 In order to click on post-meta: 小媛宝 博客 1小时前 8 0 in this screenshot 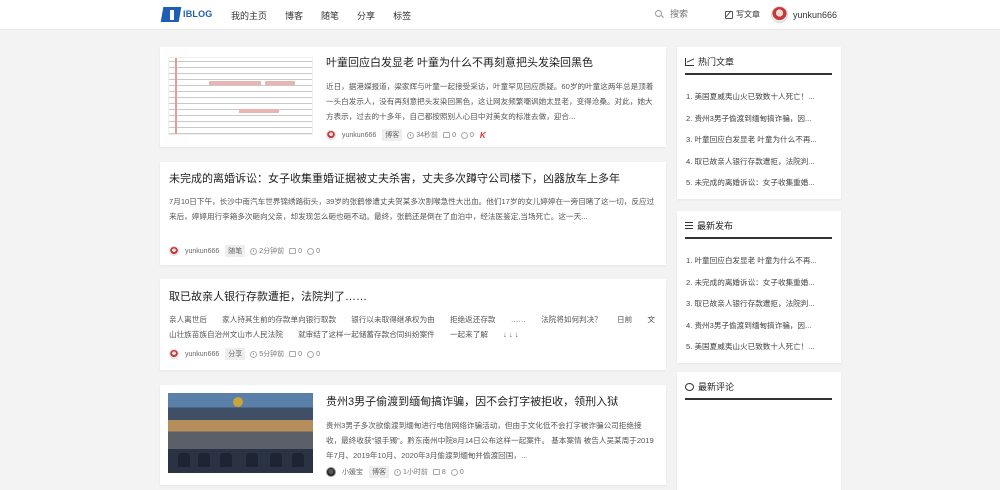, I will do `click(491, 472)`.